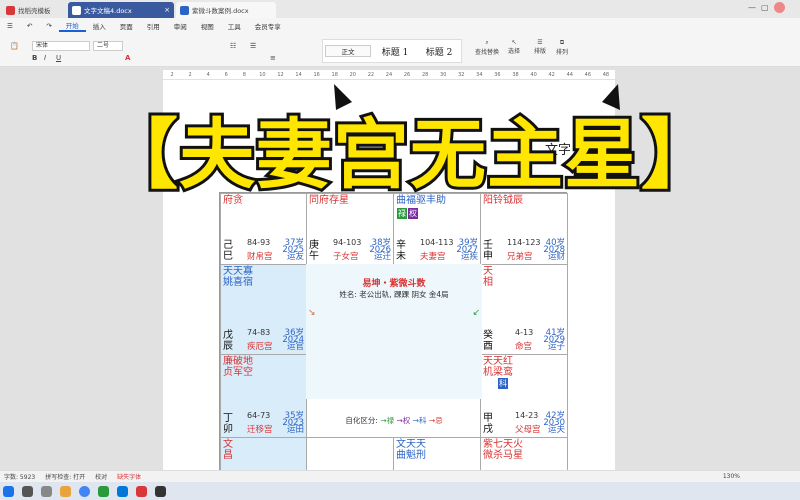  What do you see at coordinates (487, 42) in the screenshot?
I see `search-icon: ⌕` at bounding box center [487, 42].